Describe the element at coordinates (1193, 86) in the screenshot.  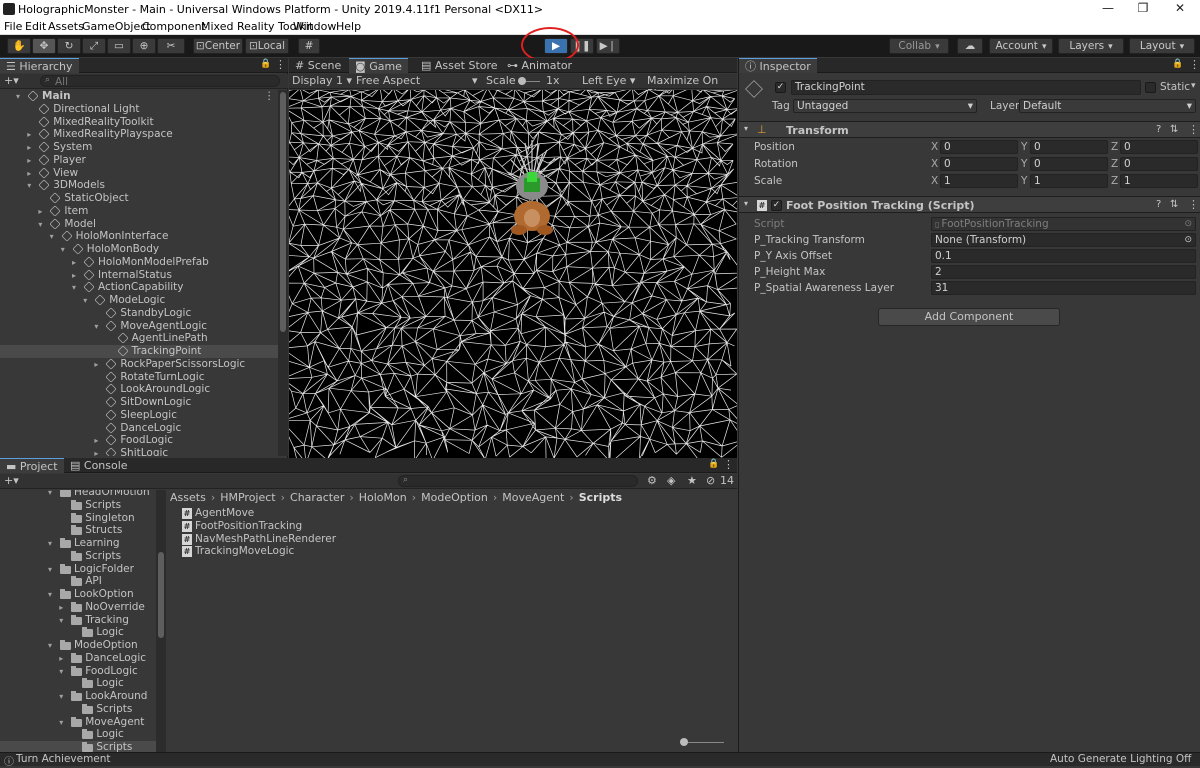
I see `static-chevron-down-icon: ▾` at that location.